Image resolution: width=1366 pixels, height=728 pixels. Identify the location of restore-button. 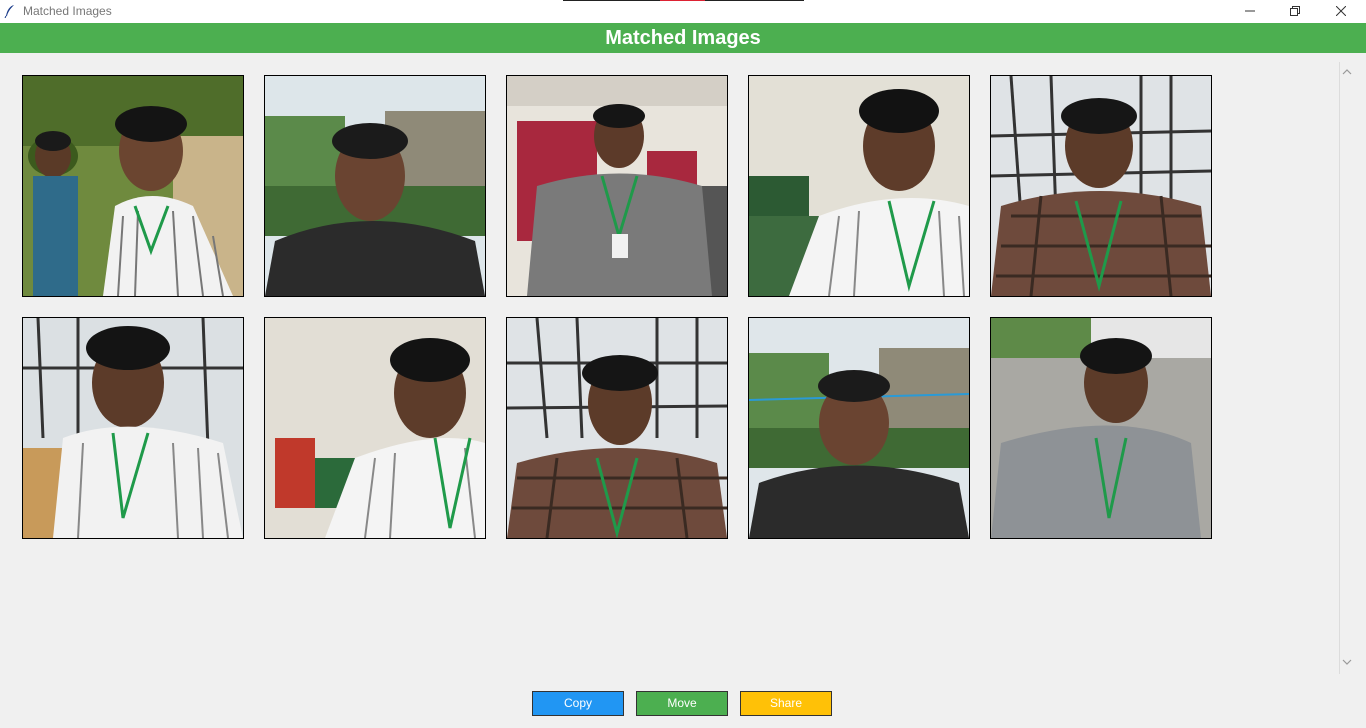
(1295, 11).